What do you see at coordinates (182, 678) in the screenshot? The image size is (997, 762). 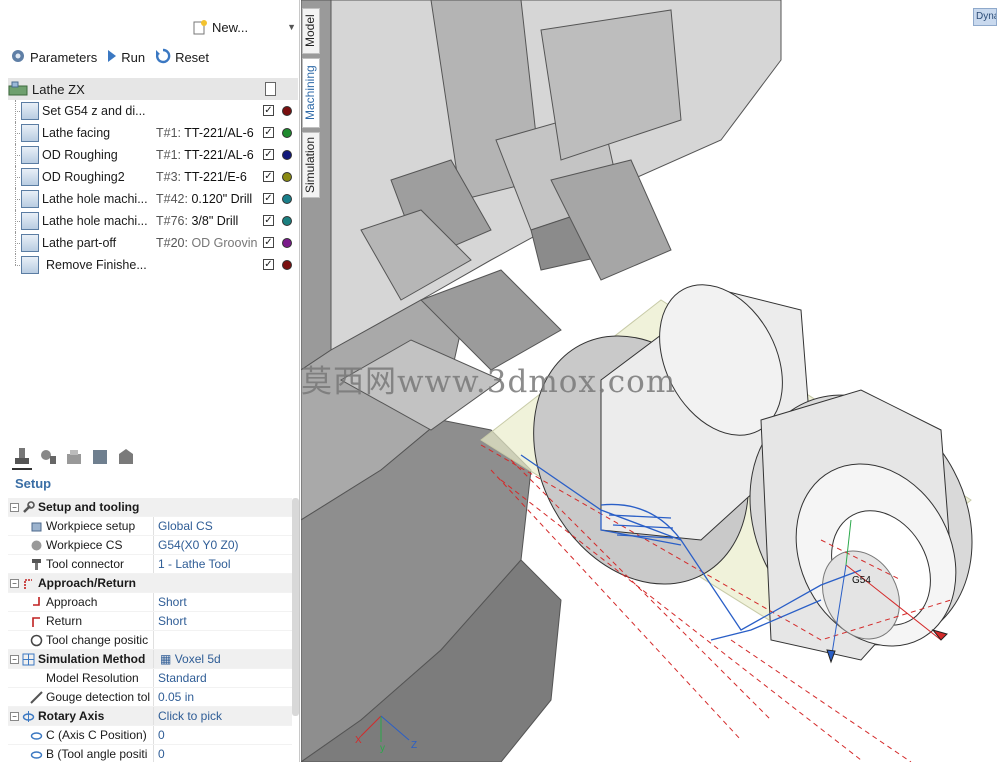 I see `prop-value: Standard` at bounding box center [182, 678].